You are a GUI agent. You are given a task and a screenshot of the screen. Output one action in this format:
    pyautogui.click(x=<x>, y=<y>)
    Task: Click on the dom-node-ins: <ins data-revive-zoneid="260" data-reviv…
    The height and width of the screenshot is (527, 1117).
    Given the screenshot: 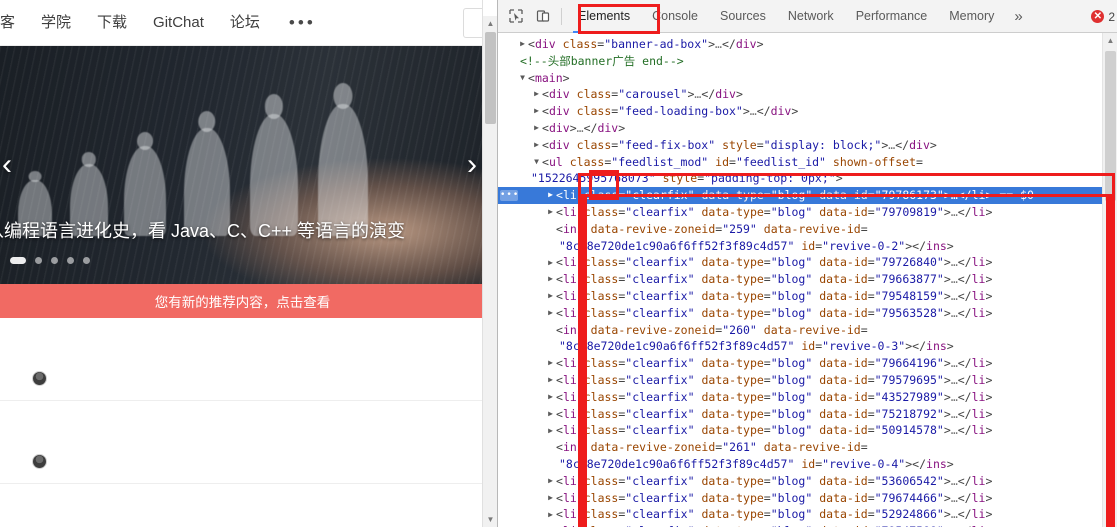 What is the action you would take?
    pyautogui.click(x=807, y=339)
    